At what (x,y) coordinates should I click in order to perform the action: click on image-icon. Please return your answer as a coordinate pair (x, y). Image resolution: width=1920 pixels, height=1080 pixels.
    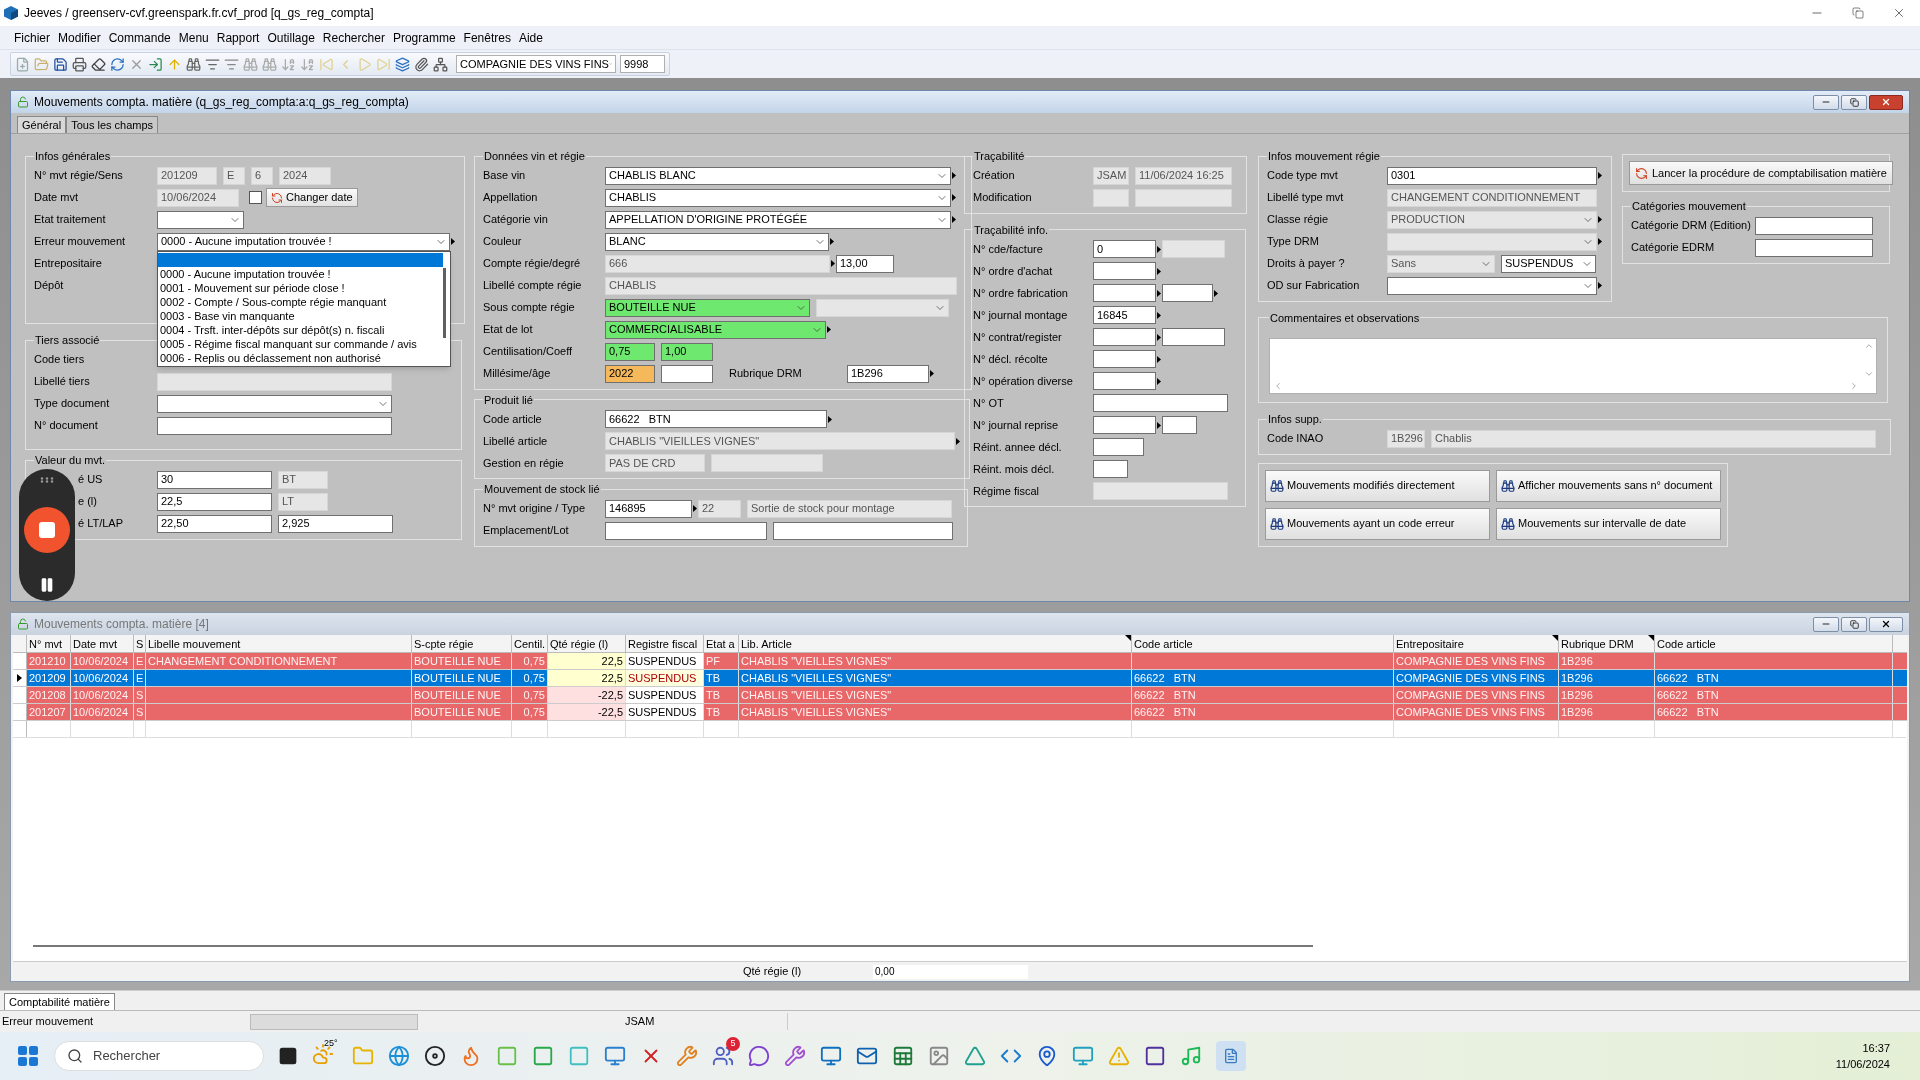
    Looking at the image, I should click on (939, 1056).